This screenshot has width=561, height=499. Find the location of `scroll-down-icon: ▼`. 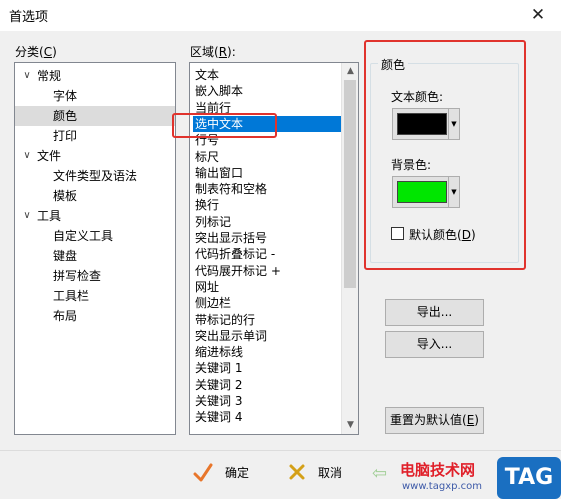

scroll-down-icon: ▼ is located at coordinates (350, 425).